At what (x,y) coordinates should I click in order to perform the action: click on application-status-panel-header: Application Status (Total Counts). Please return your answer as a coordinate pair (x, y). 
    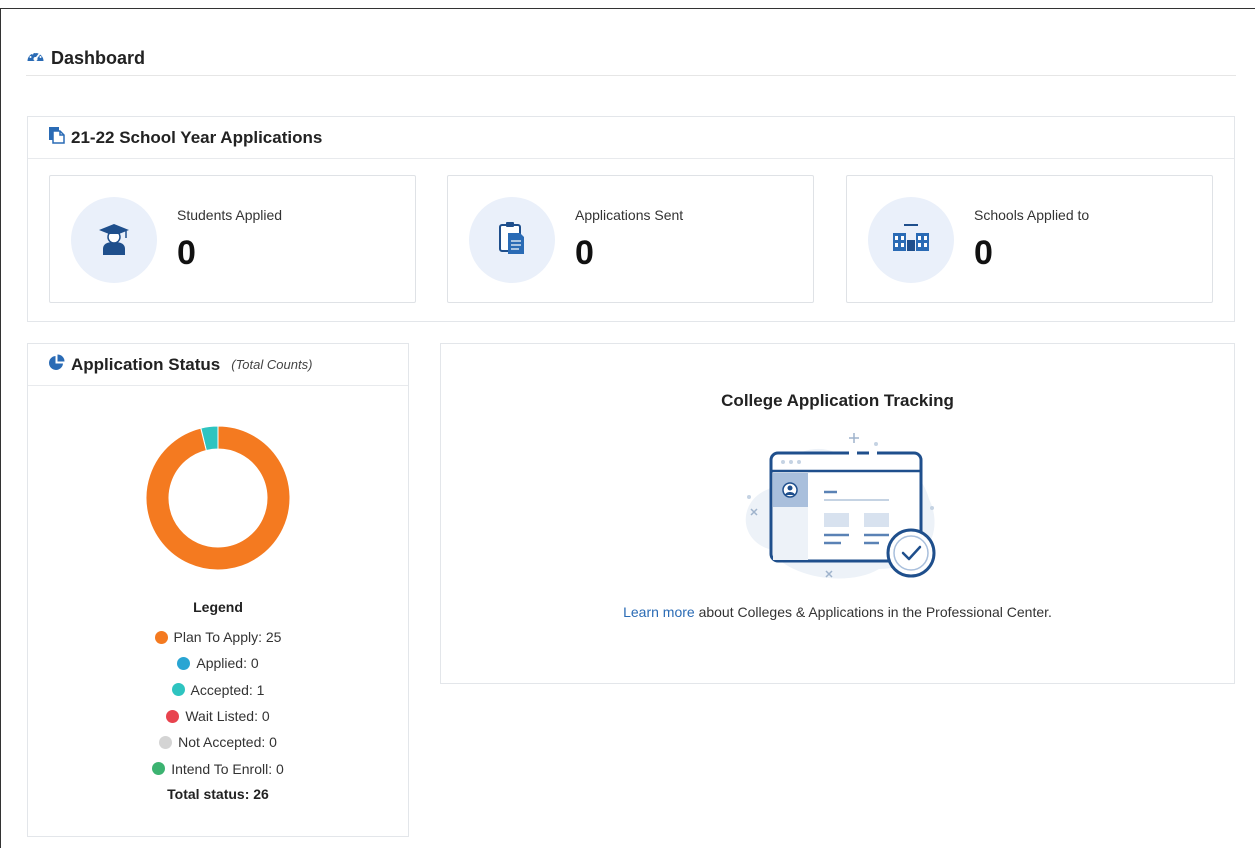
    Looking at the image, I should click on (218, 365).